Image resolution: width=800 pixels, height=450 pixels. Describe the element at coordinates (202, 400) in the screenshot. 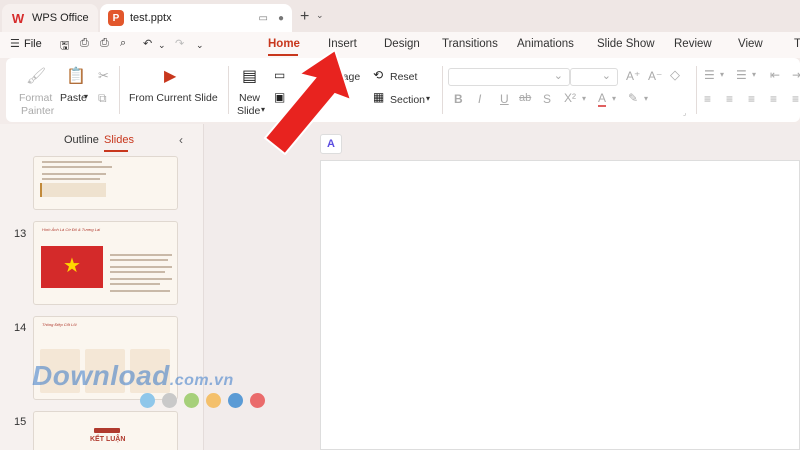

I see `watermark-dots` at that location.